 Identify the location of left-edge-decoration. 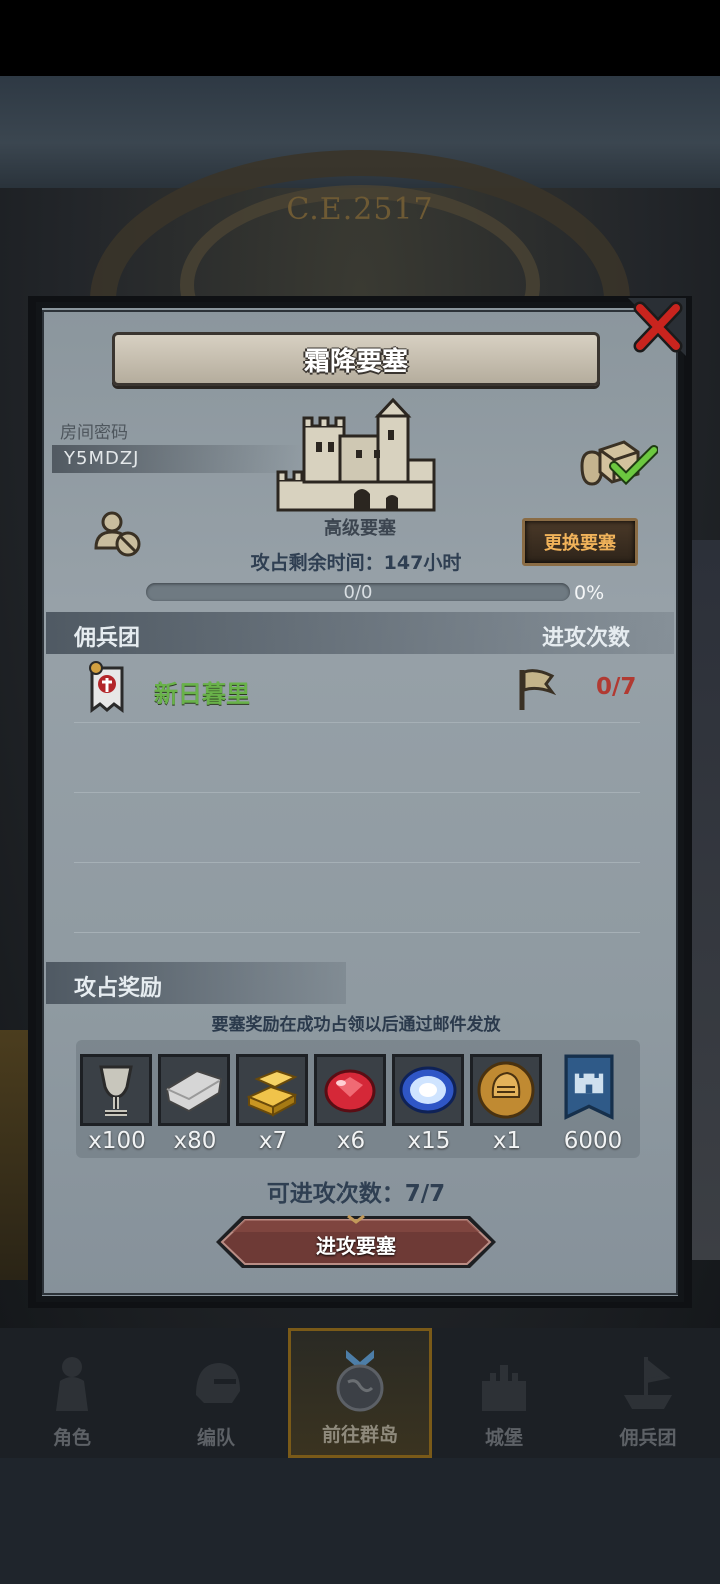
(15, 1155).